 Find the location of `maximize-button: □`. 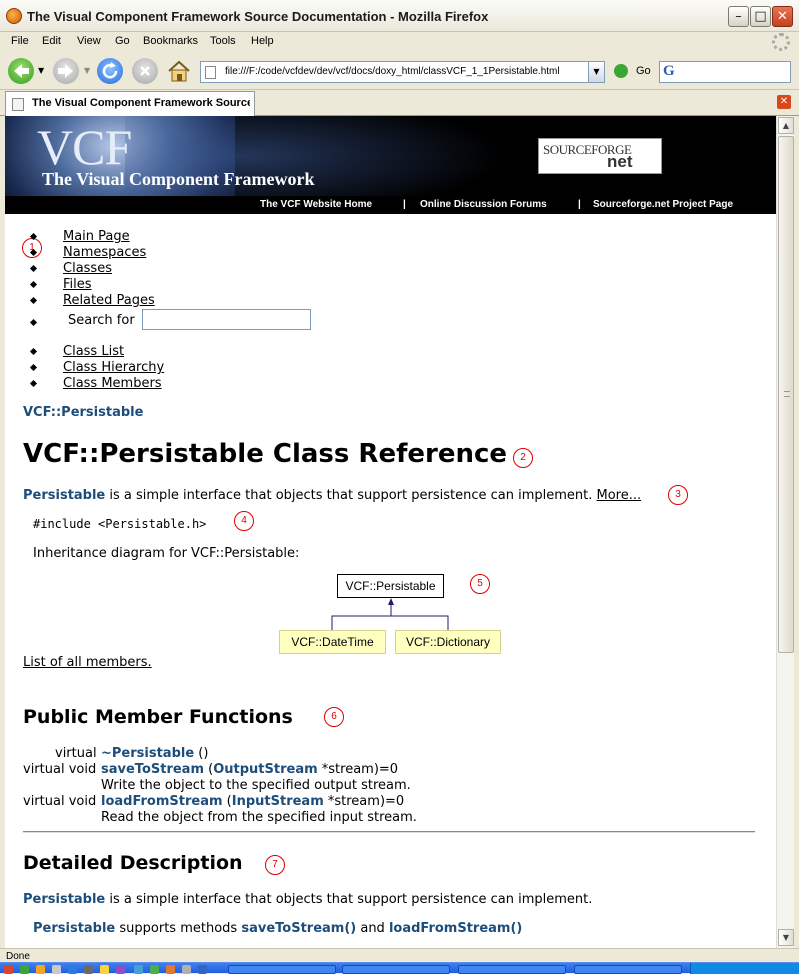

maximize-button: □ is located at coordinates (760, 16).